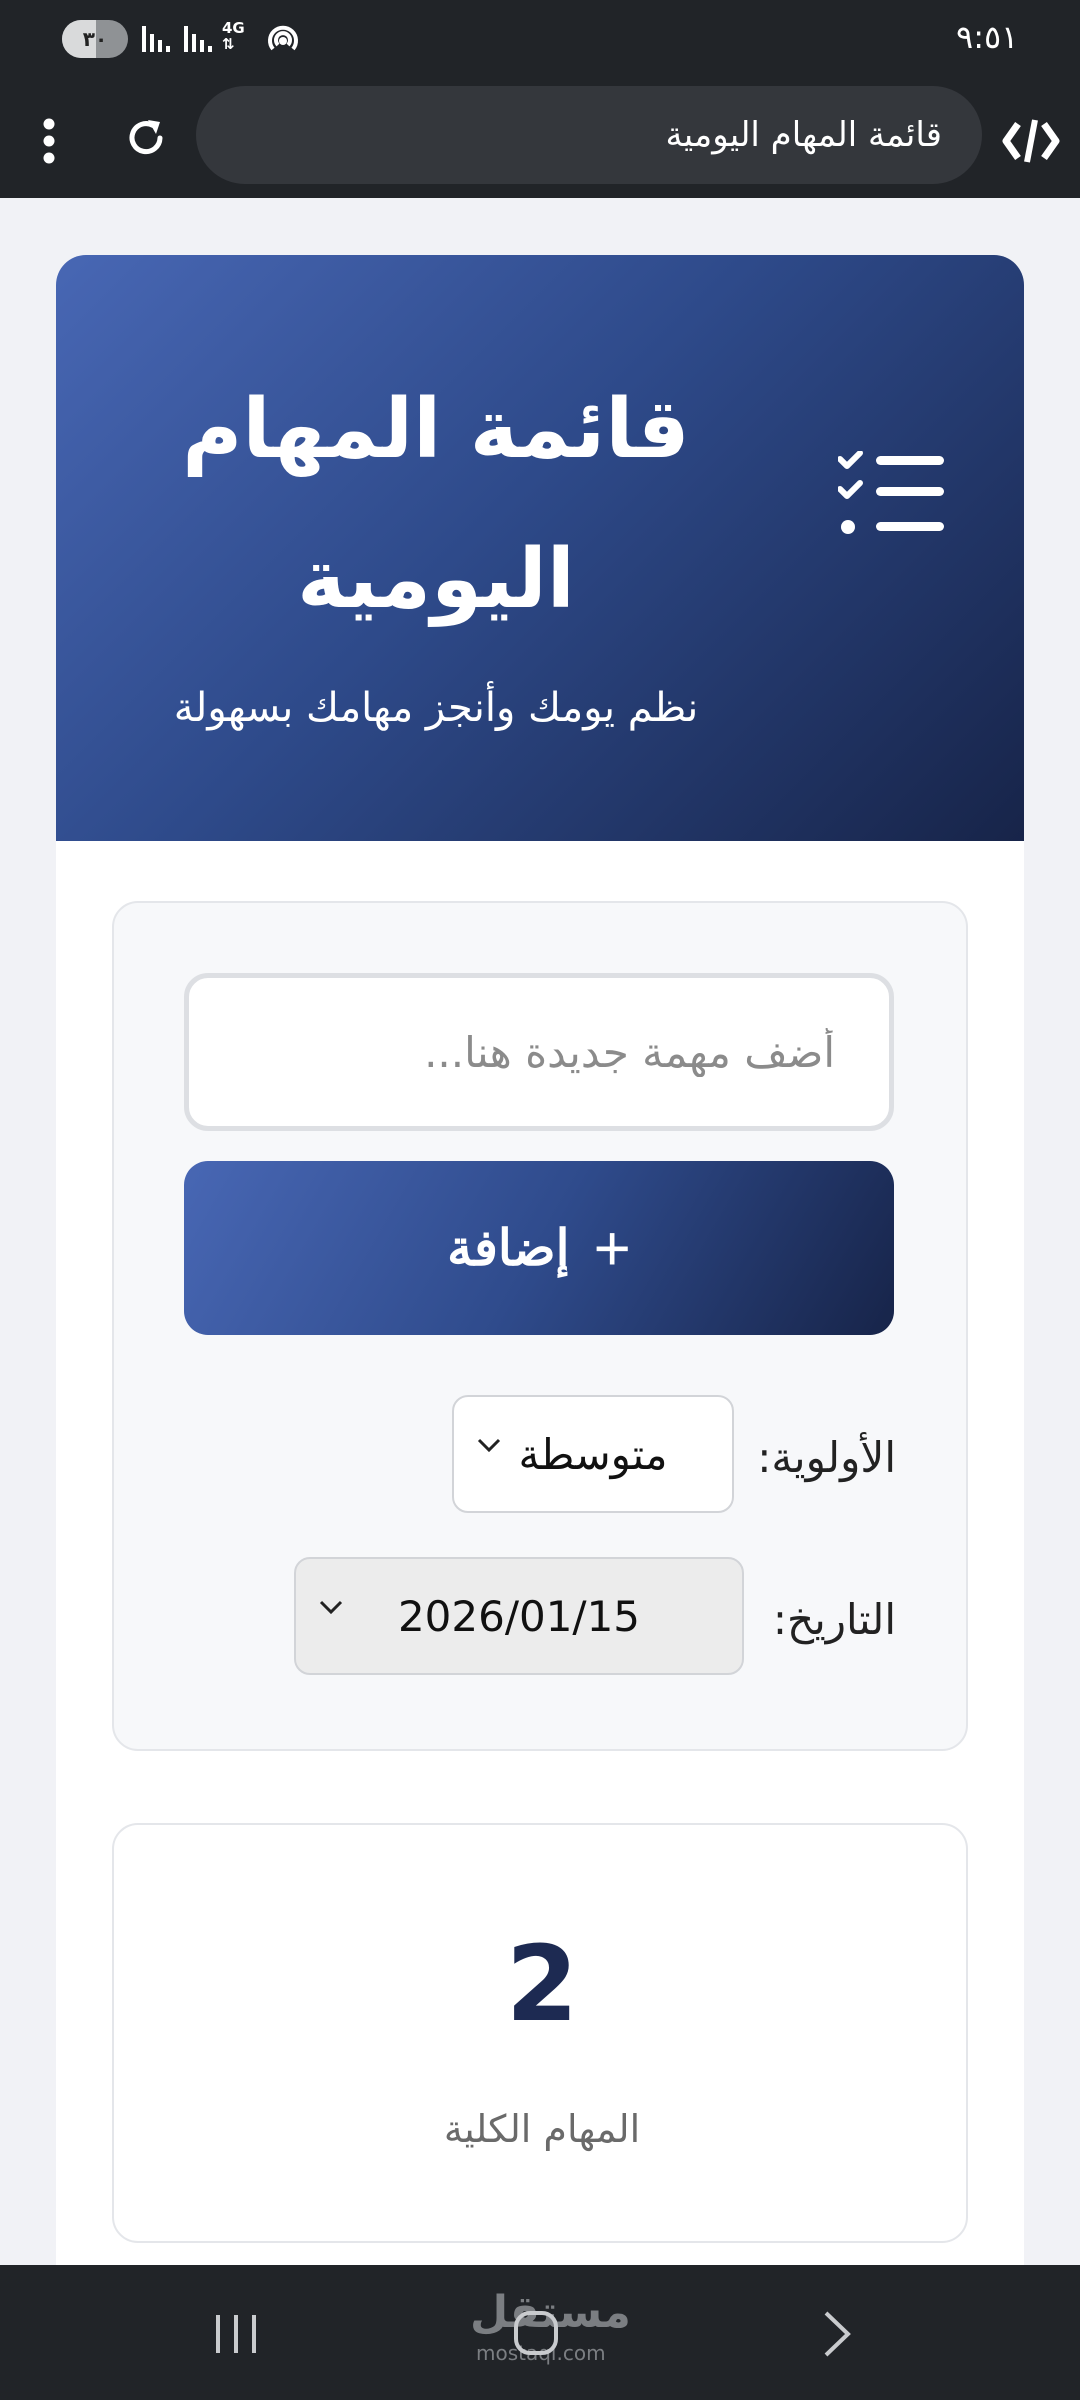  What do you see at coordinates (612, 1248) in the screenshot?
I see `plus-icon: +` at bounding box center [612, 1248].